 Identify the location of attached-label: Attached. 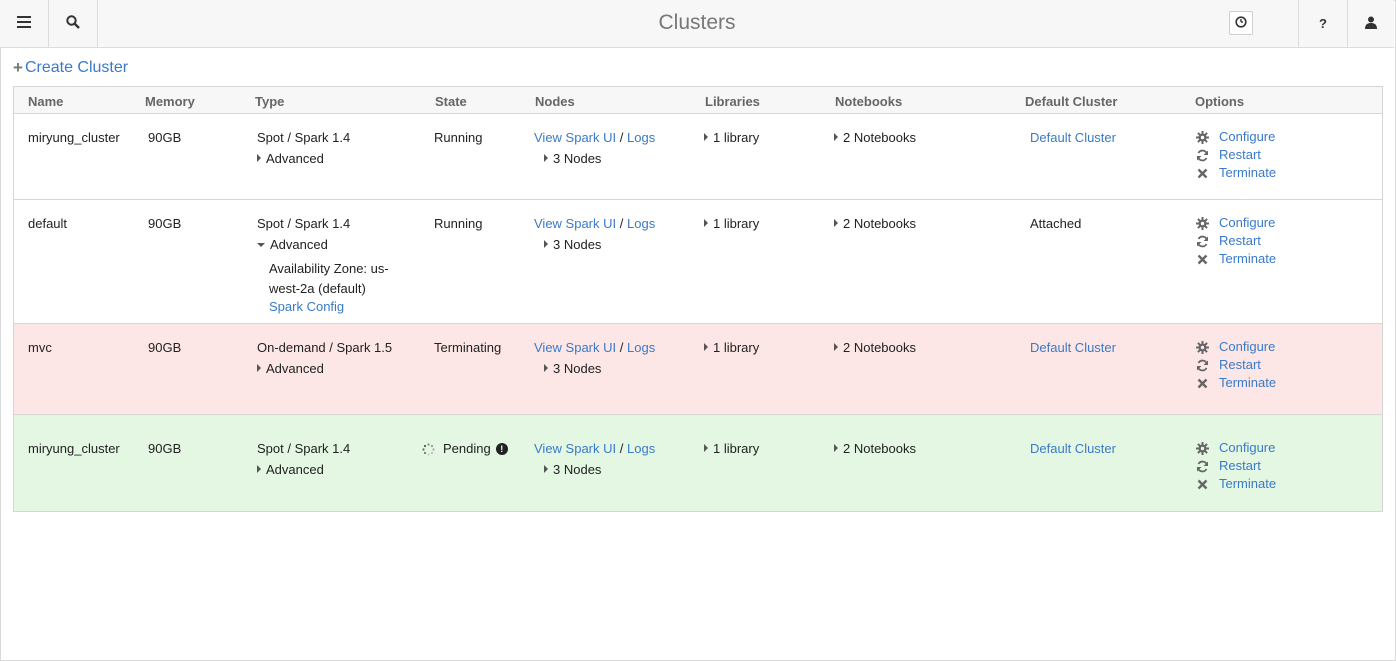
(1056, 223).